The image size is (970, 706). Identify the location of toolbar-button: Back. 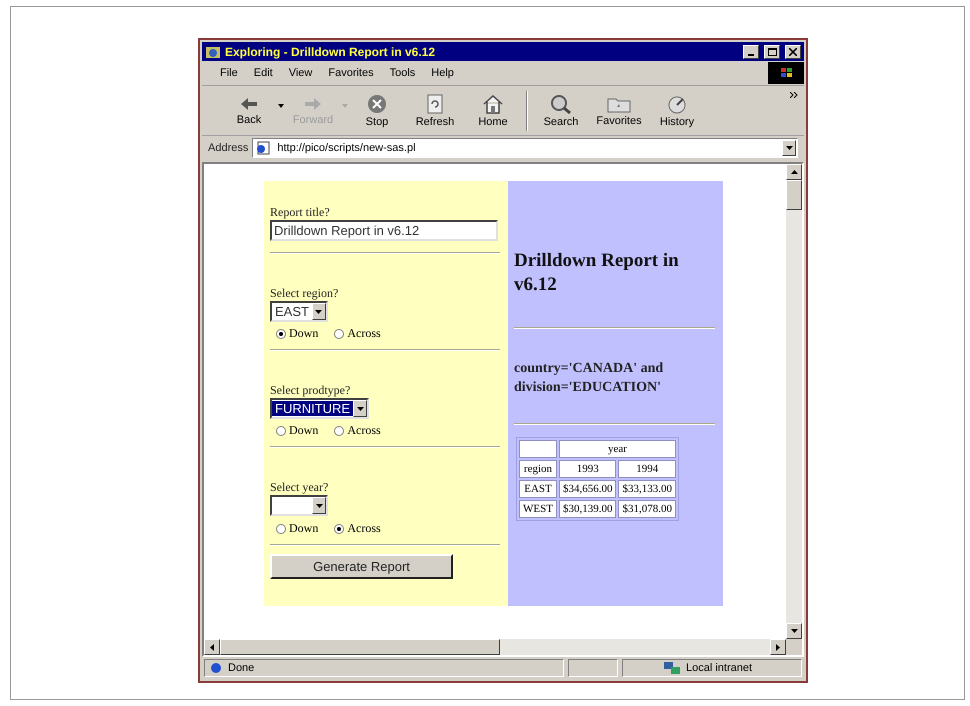
(249, 110).